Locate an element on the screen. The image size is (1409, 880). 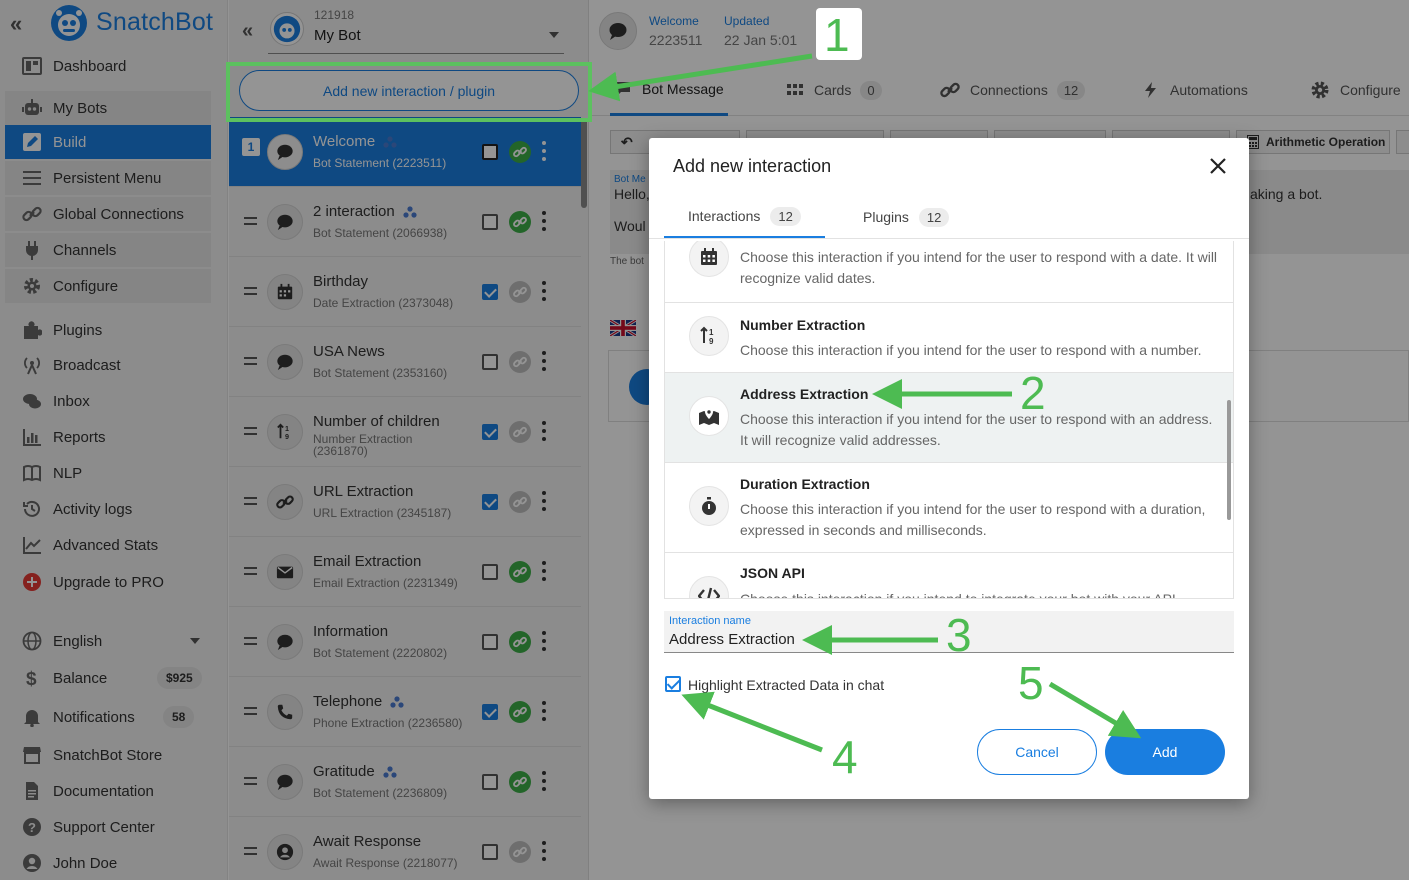
tab-divider is located at coordinates (949, 238).